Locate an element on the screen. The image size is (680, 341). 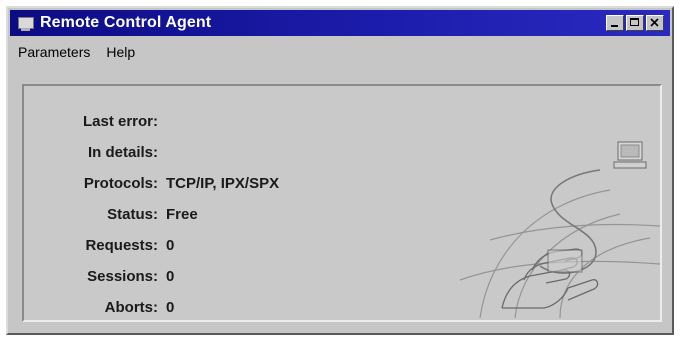
requests-value: 0 is located at coordinates (170, 245).